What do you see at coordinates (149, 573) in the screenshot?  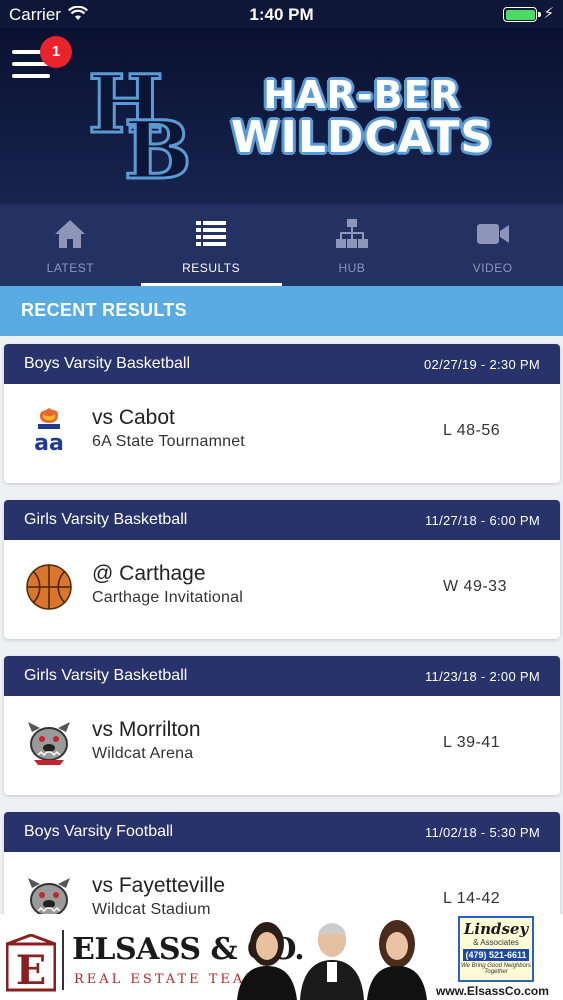 I see `opponent-name: @ Carthage` at bounding box center [149, 573].